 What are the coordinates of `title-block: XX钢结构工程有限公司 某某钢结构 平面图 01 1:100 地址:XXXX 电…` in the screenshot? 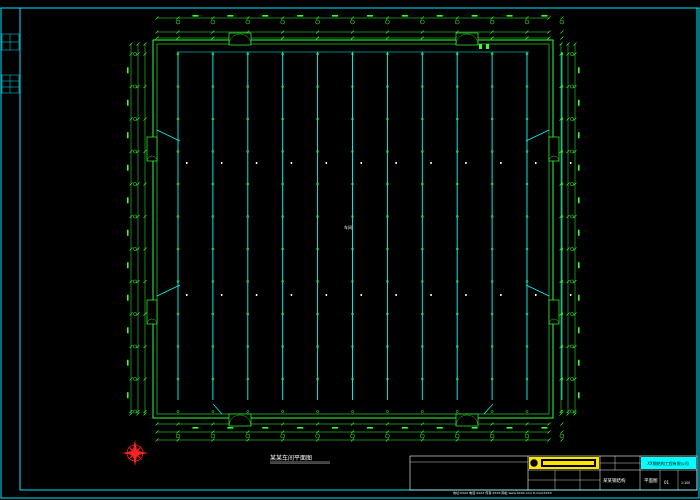 It's located at (553, 475).